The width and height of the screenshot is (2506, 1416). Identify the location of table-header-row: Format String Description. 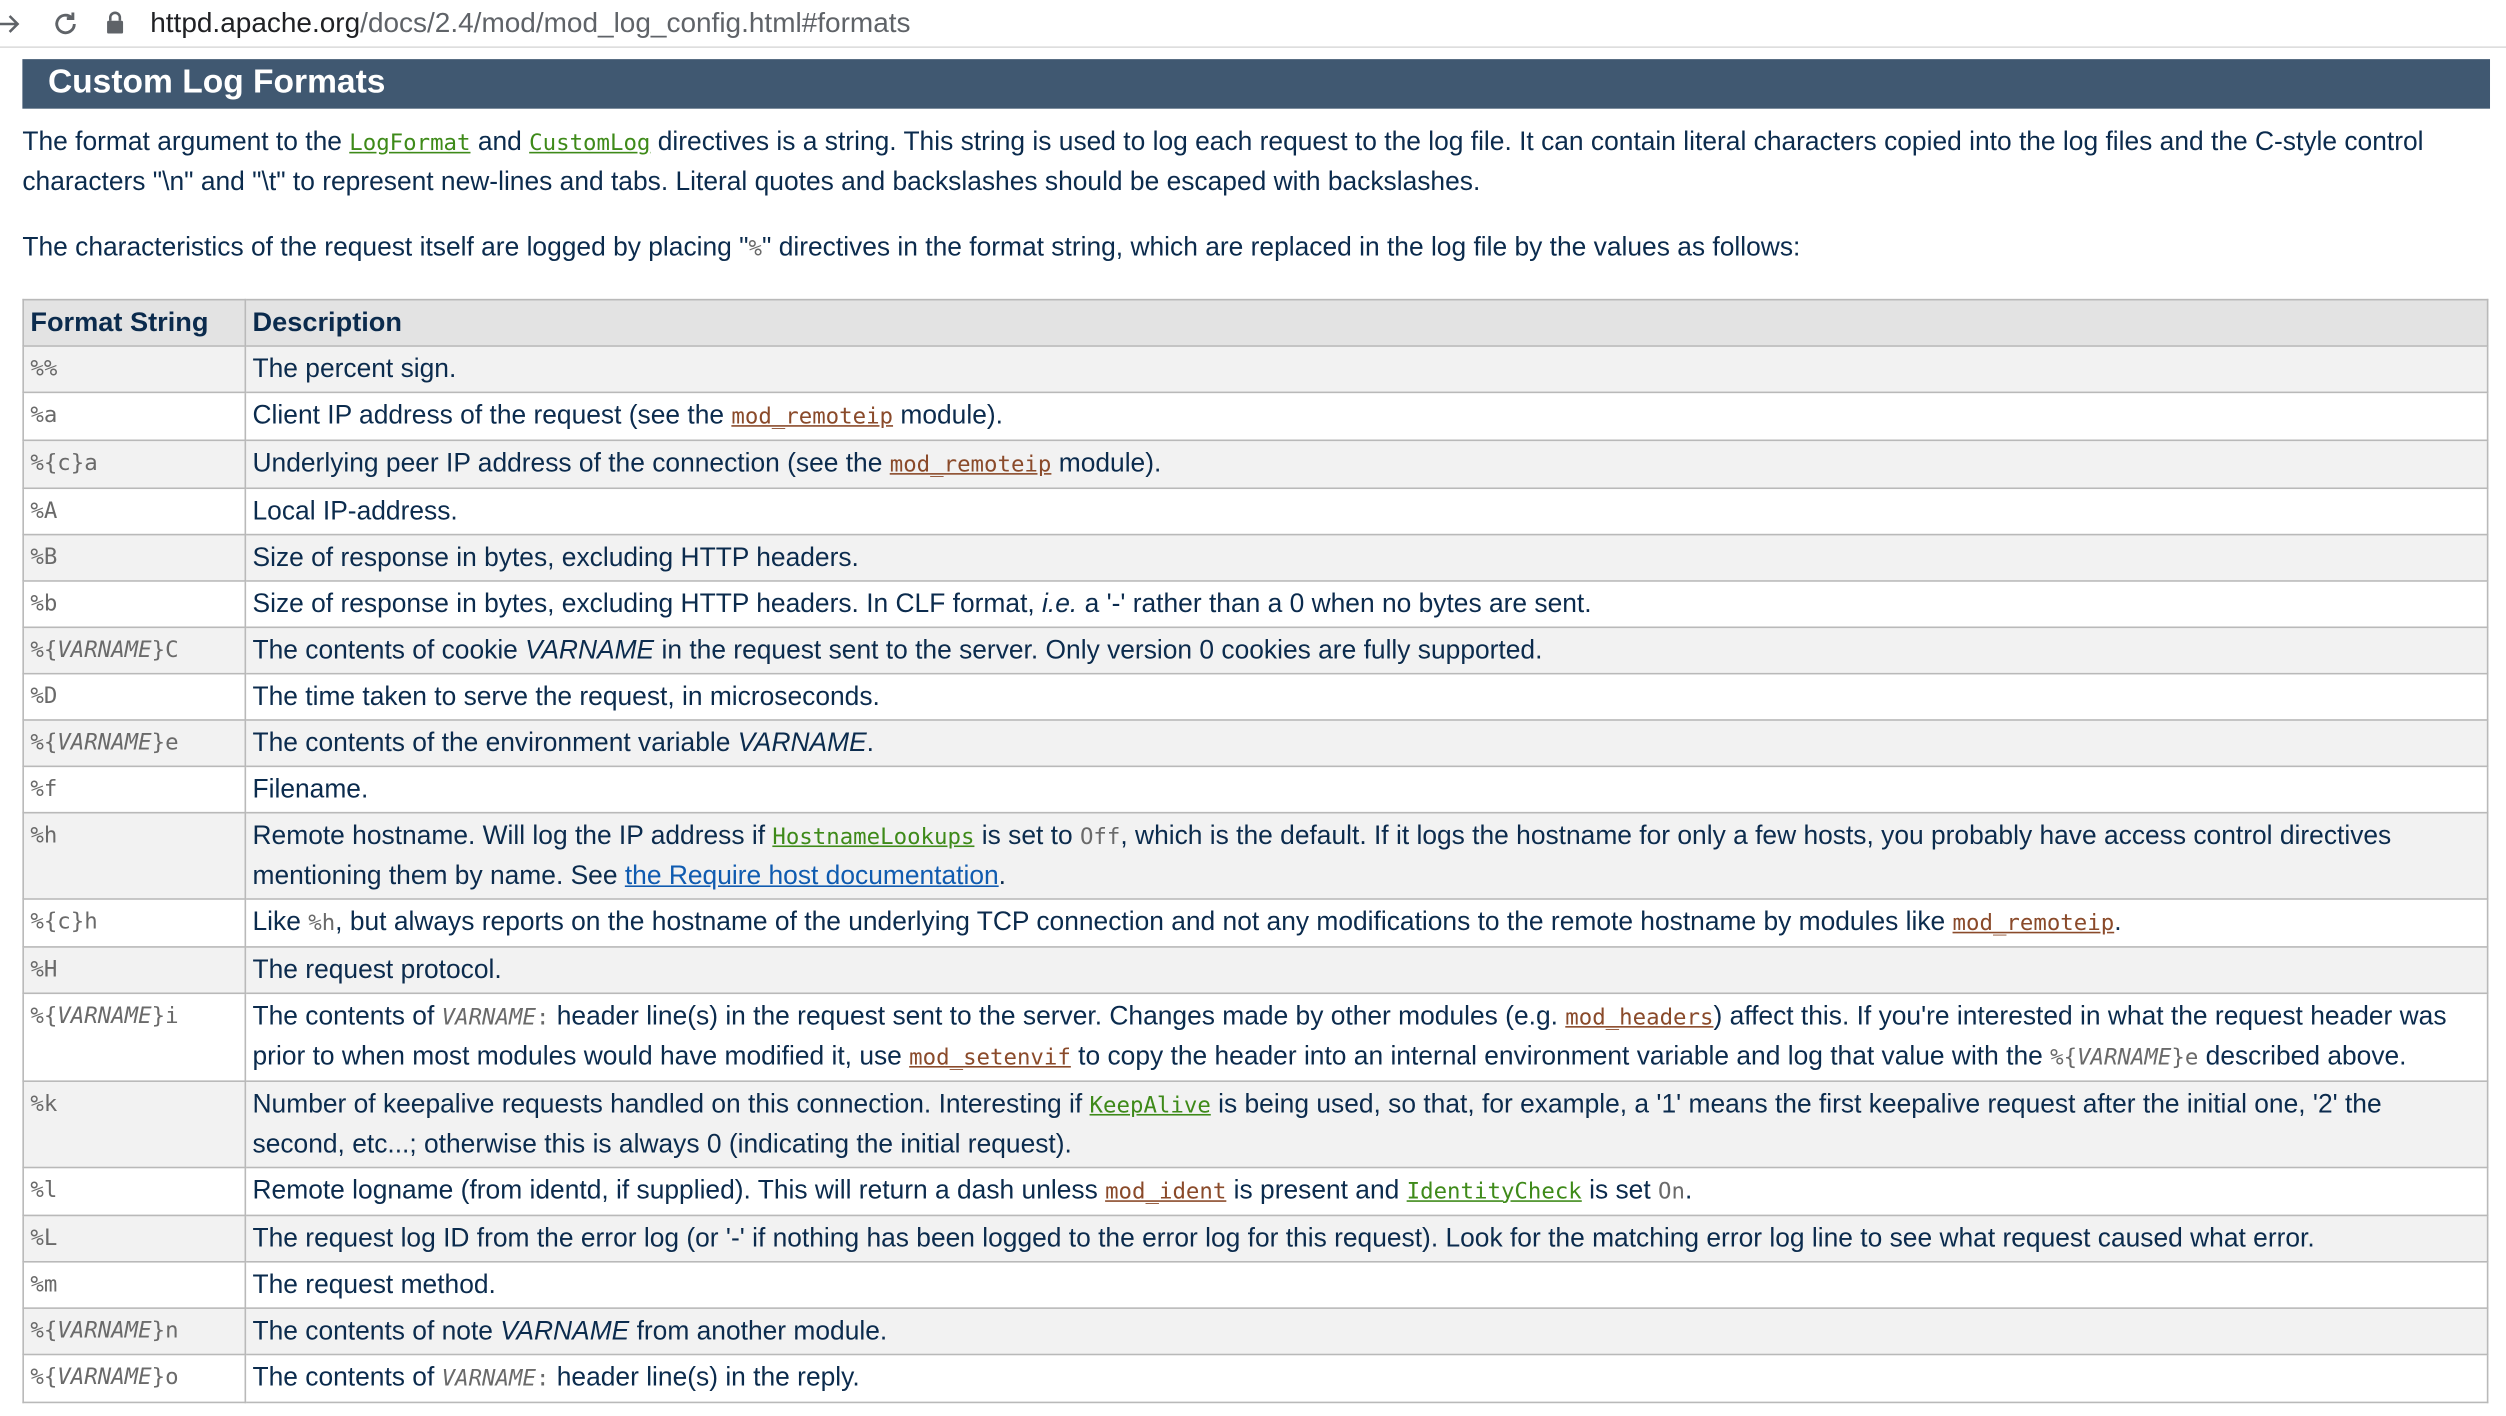
(1255, 322).